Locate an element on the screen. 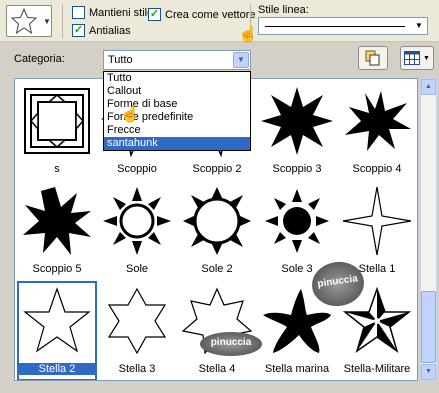 This screenshot has width=439, height=393. antialias-label: Antialias is located at coordinates (110, 30).